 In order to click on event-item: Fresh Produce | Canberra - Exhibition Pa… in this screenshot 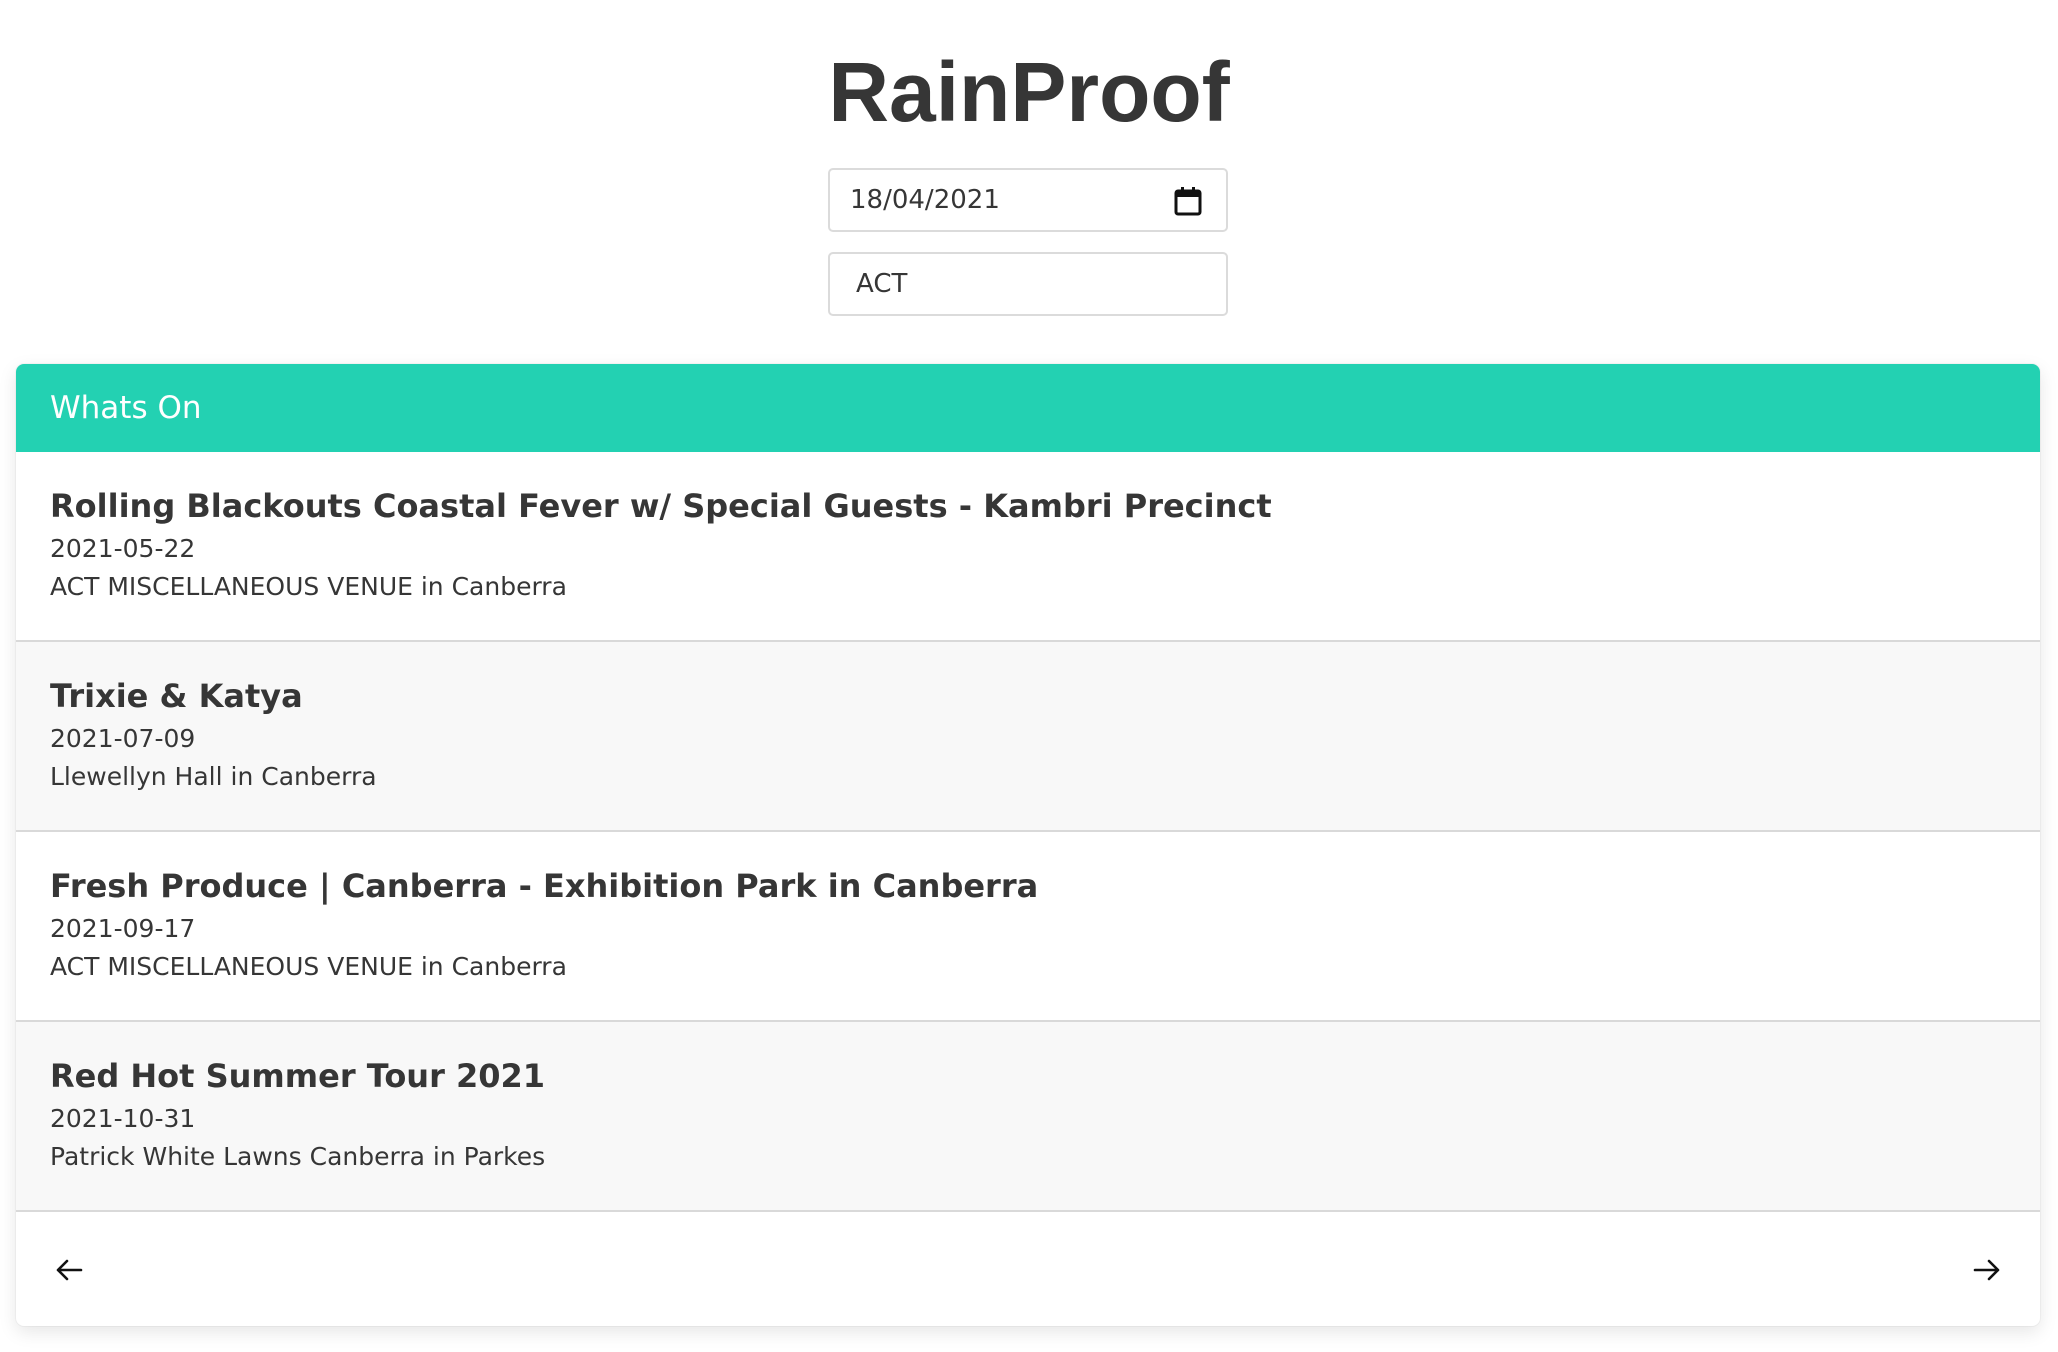, I will do `click(1028, 927)`.